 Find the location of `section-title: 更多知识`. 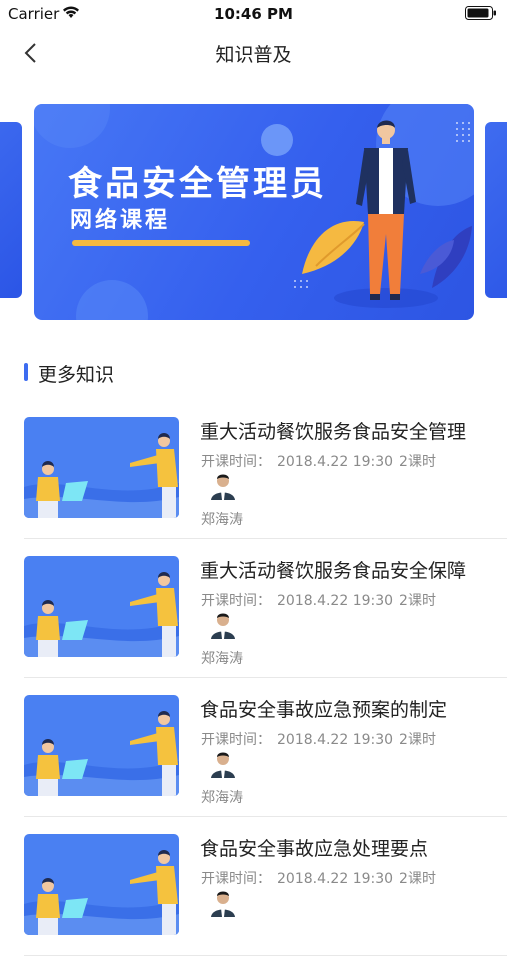

section-title: 更多知识 is located at coordinates (76, 375).